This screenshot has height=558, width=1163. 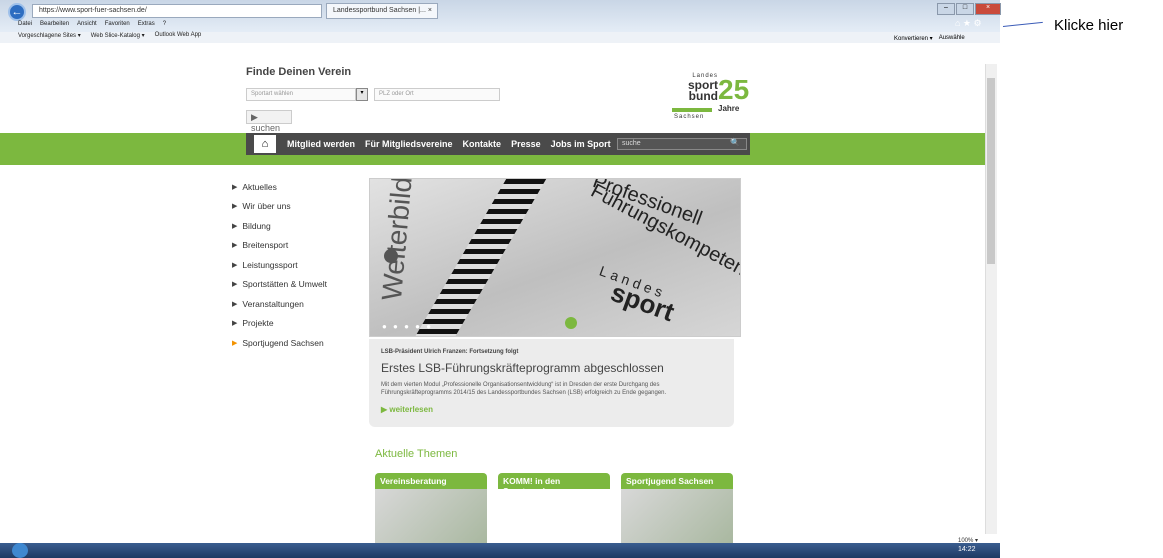 I want to click on logo-number: 25, so click(x=734, y=89).